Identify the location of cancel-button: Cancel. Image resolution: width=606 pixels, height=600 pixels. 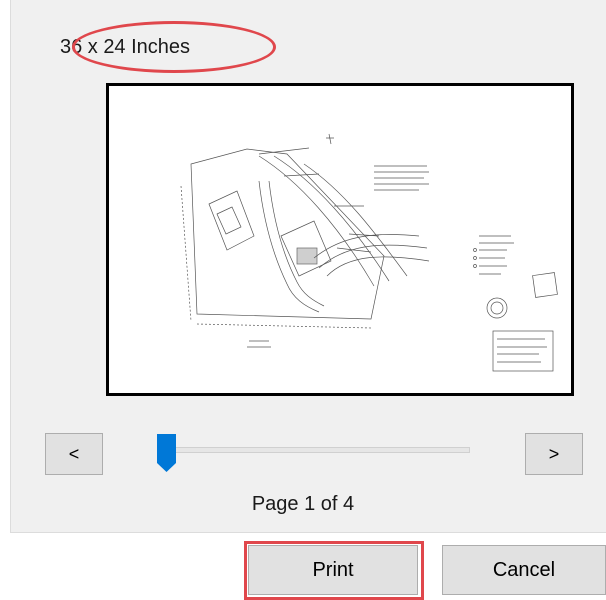
(524, 570).